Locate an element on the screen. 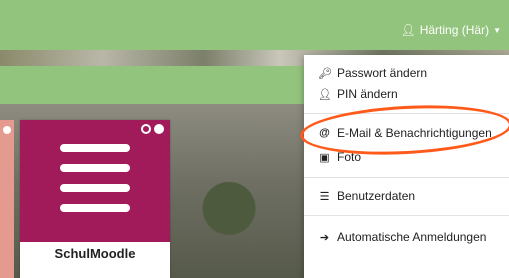  menu-item-pin: 👤︎ PIN ändern is located at coordinates (358, 94).